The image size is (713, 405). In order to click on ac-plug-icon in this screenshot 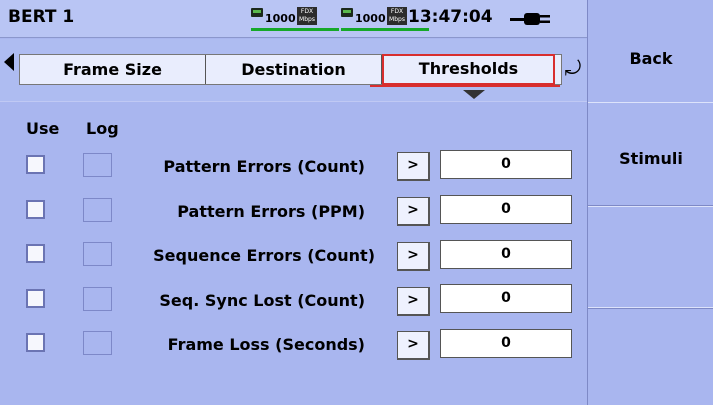, I will do `click(530, 19)`.